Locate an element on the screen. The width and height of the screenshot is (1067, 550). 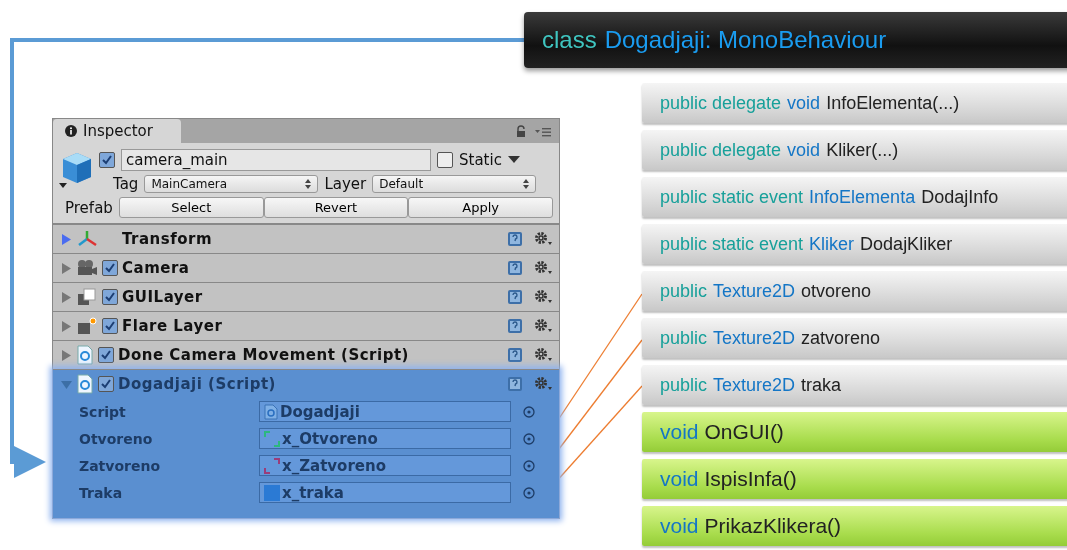
axes-icon is located at coordinates (87, 239).